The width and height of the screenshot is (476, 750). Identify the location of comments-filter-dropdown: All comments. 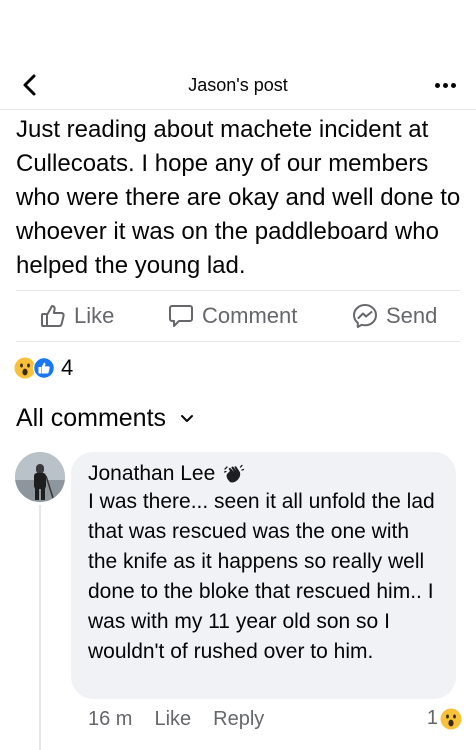
(105, 418).